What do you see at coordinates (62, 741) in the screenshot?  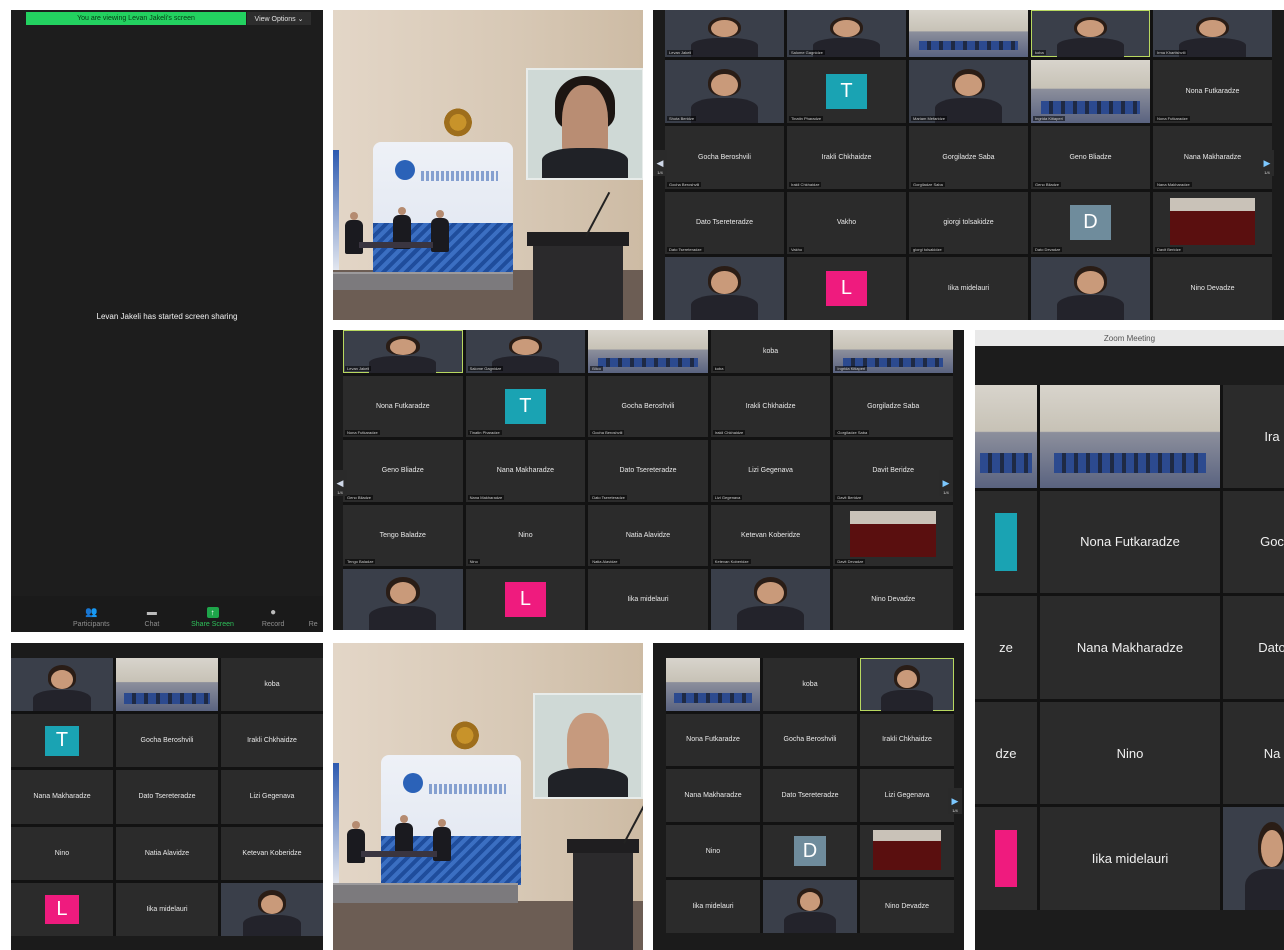 I see `participant-tile: T` at bounding box center [62, 741].